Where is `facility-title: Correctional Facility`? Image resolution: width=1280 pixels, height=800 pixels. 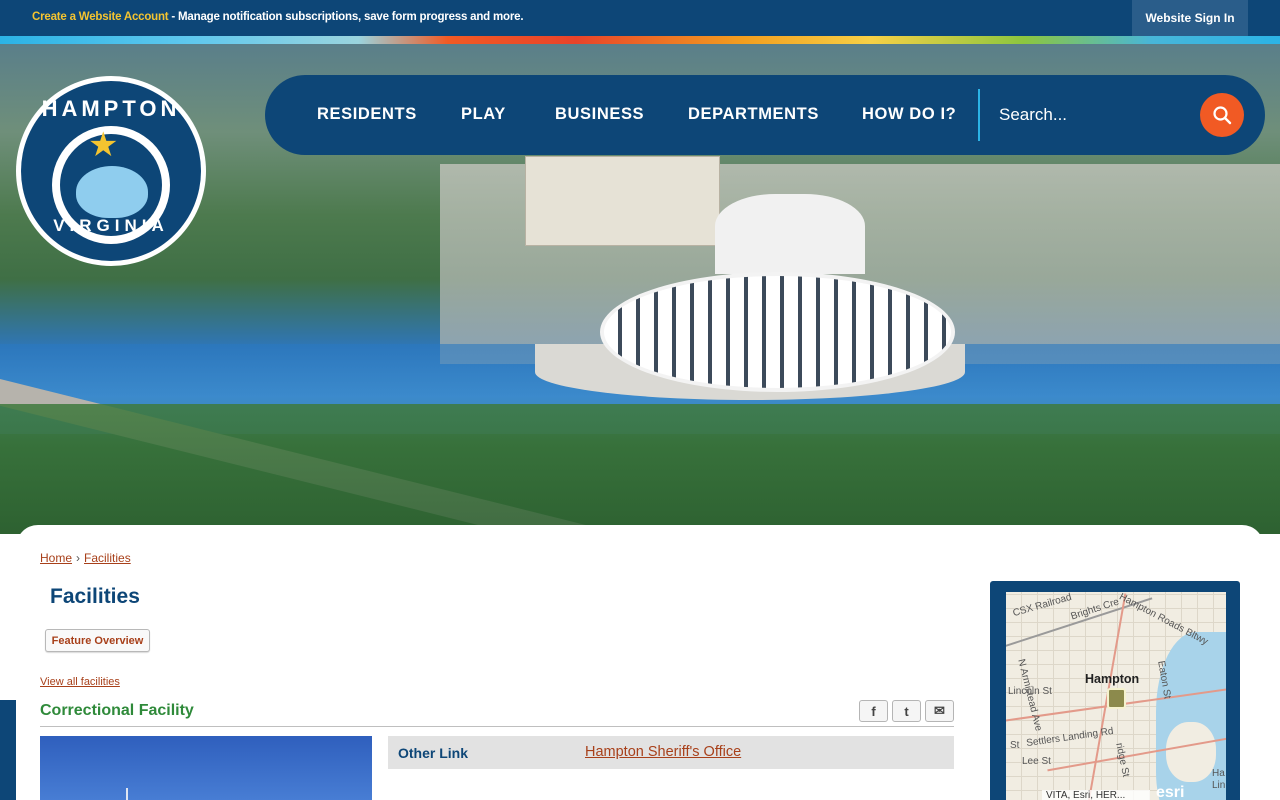
facility-title: Correctional Facility is located at coordinates (117, 710).